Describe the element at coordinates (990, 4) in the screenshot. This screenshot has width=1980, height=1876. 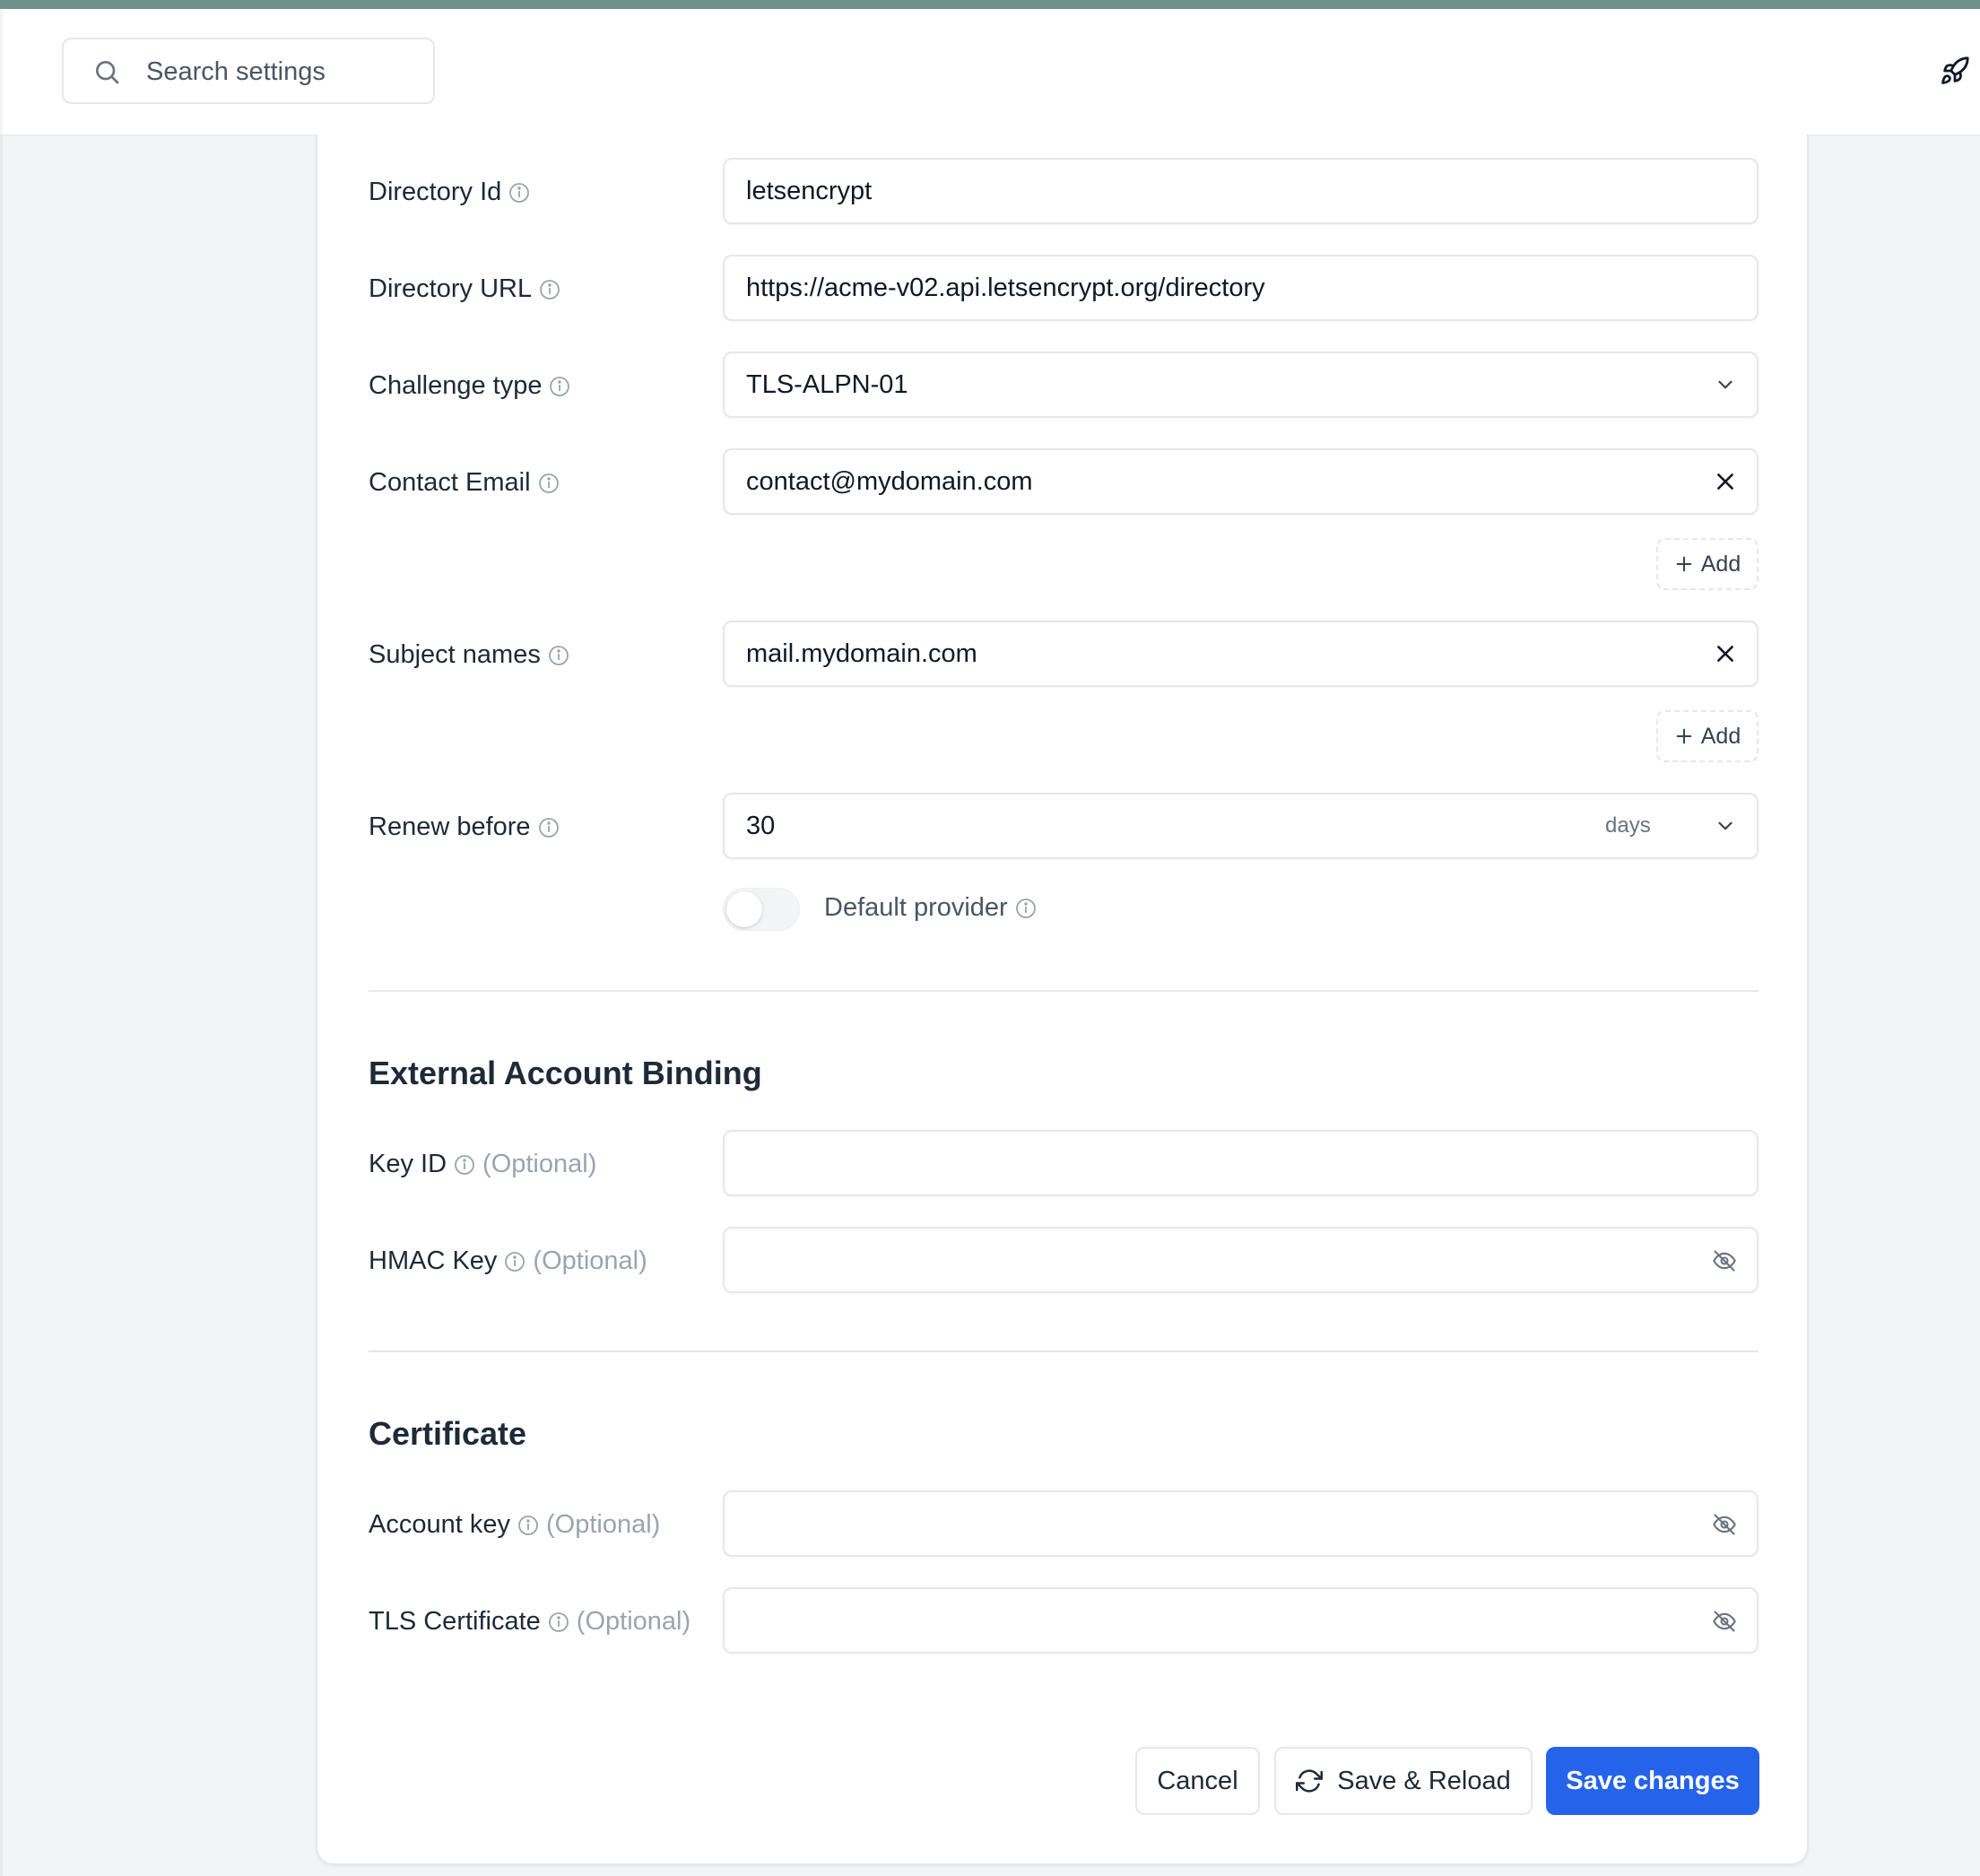
I see `top-accent-strip` at that location.